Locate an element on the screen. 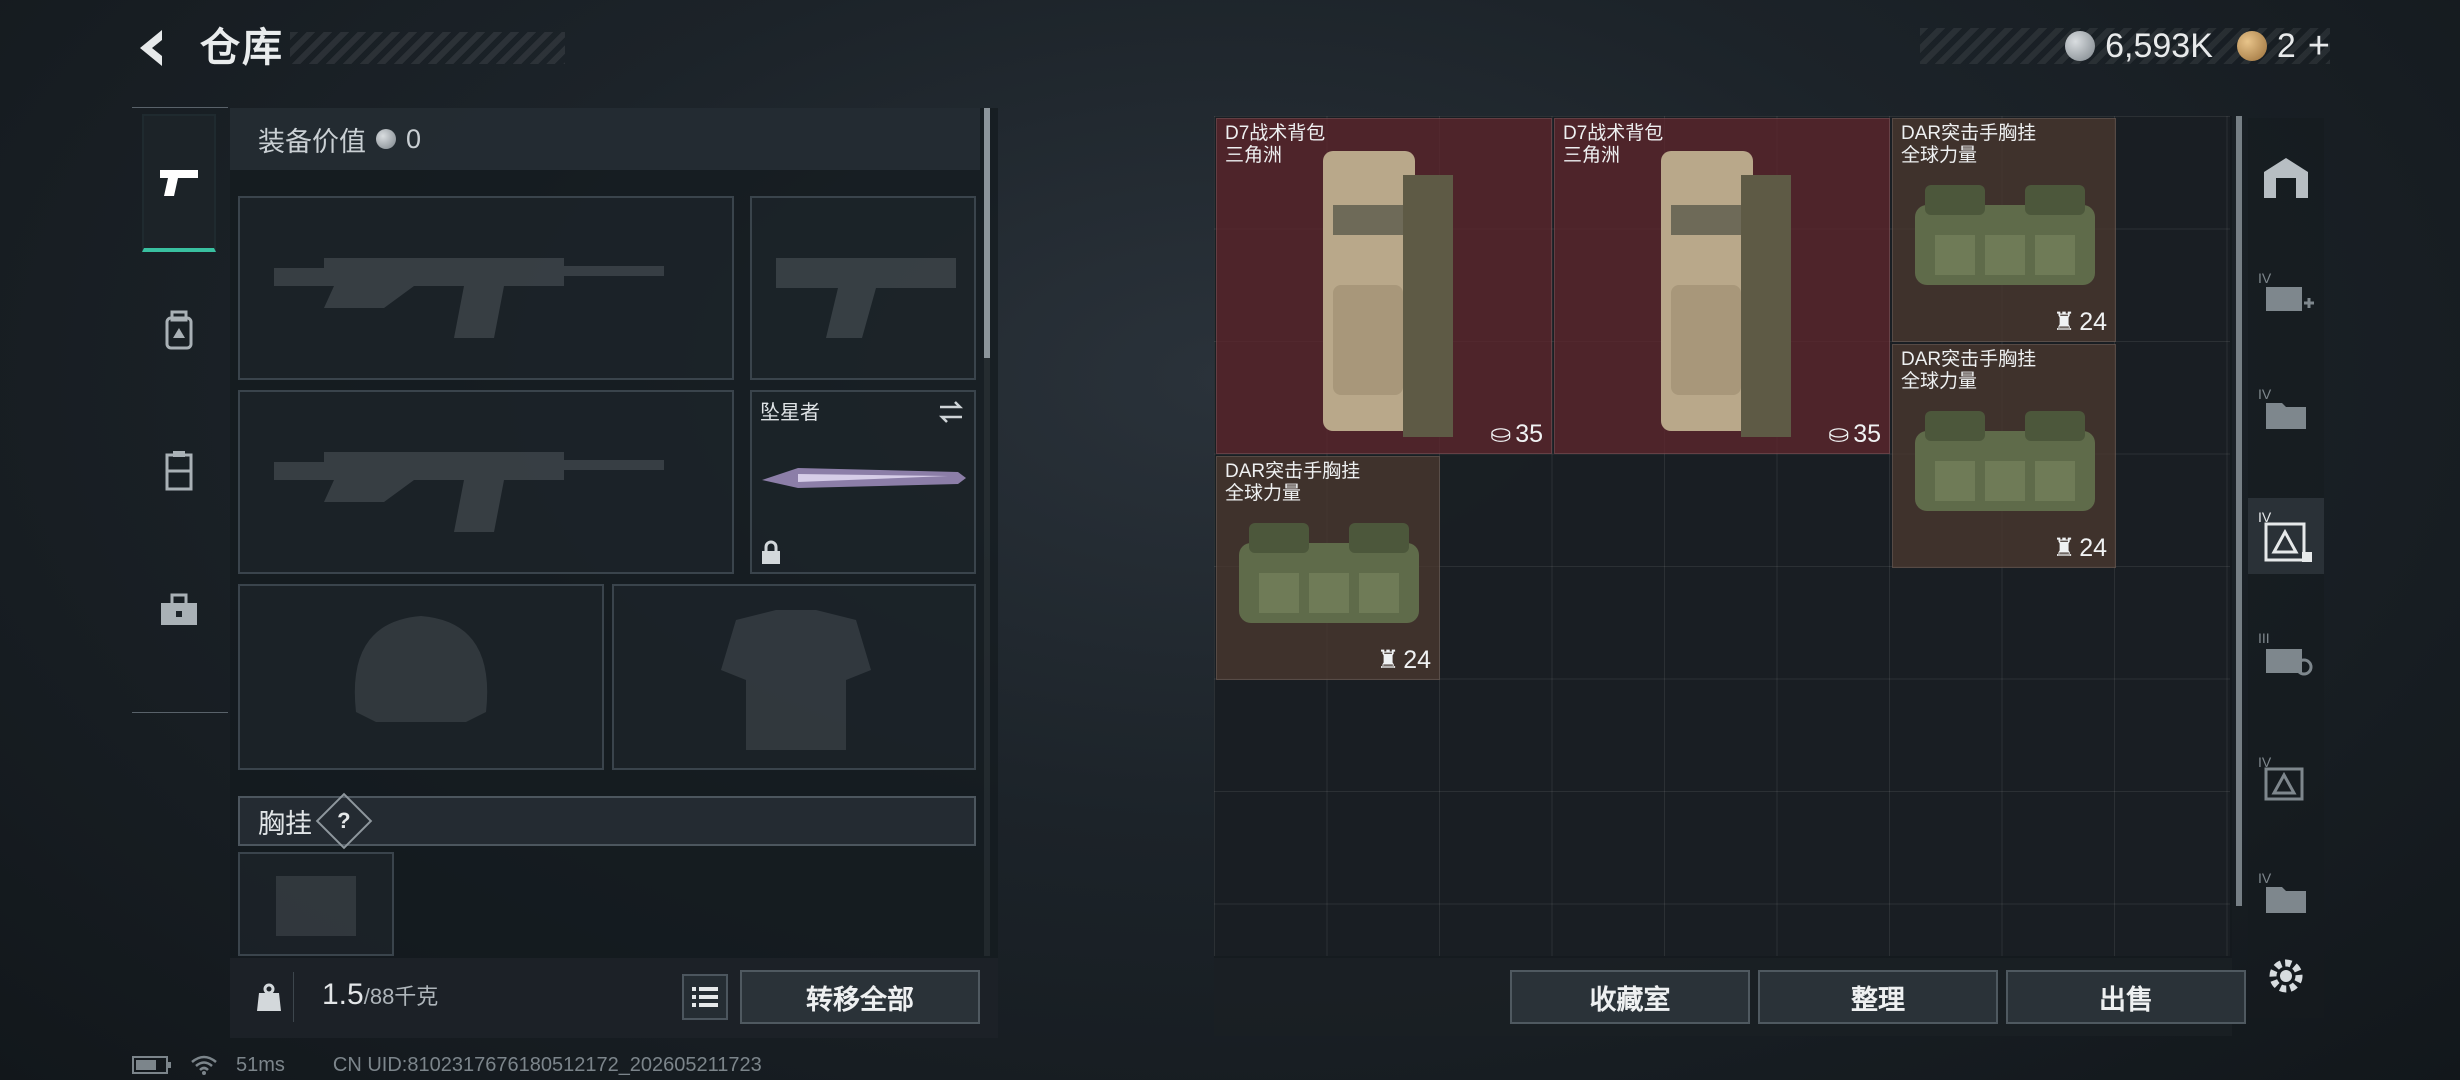 This screenshot has width=2460, height=1080. armor-slot is located at coordinates (794, 677).